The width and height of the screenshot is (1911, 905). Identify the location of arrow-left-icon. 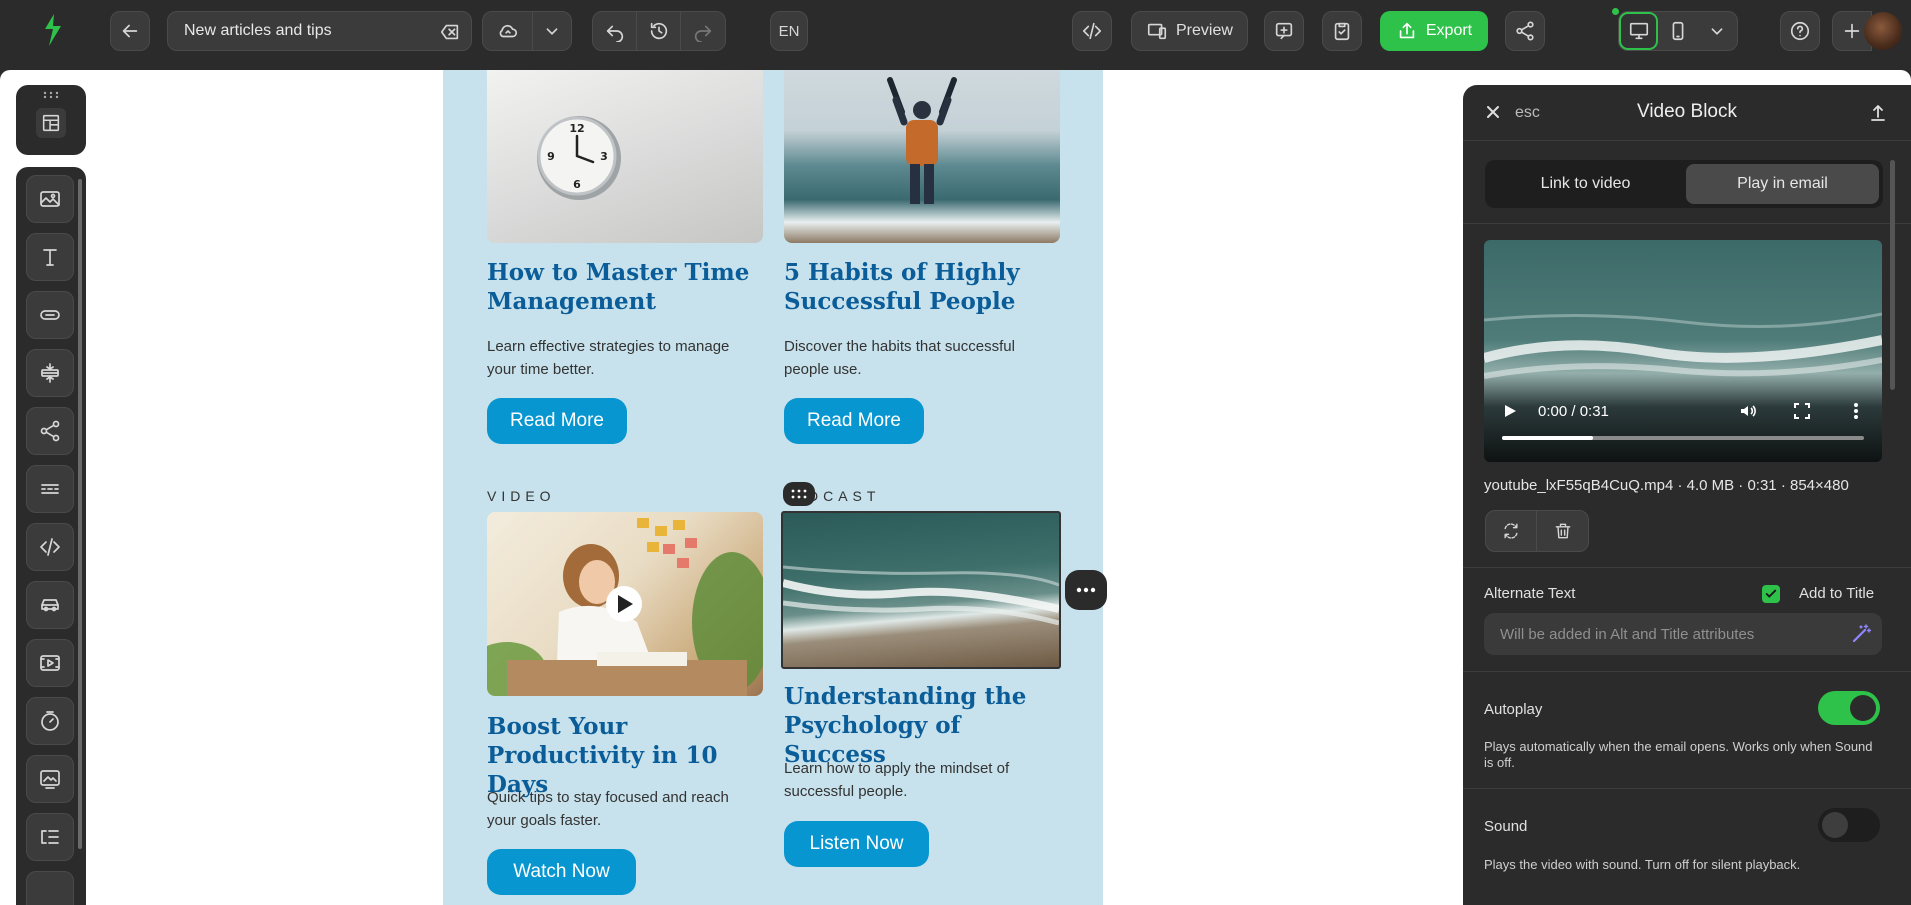
(130, 31).